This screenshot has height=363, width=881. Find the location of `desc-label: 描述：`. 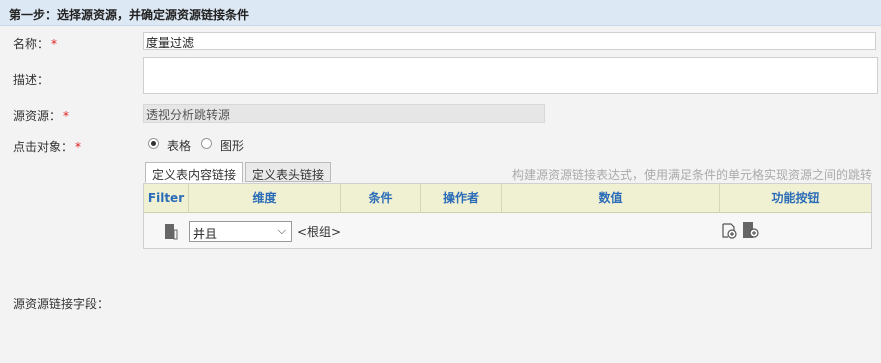

desc-label: 描述： is located at coordinates (31, 80).